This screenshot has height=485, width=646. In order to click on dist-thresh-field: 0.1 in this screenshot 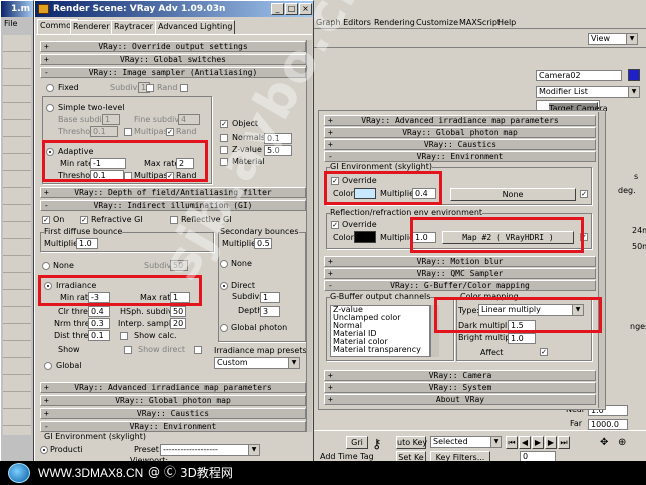, I will do `click(102, 335)`.